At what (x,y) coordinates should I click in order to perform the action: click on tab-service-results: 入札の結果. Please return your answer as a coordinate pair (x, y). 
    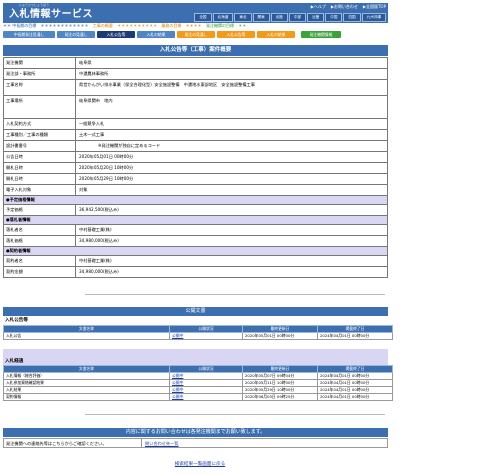
    Looking at the image, I should click on (276, 34).